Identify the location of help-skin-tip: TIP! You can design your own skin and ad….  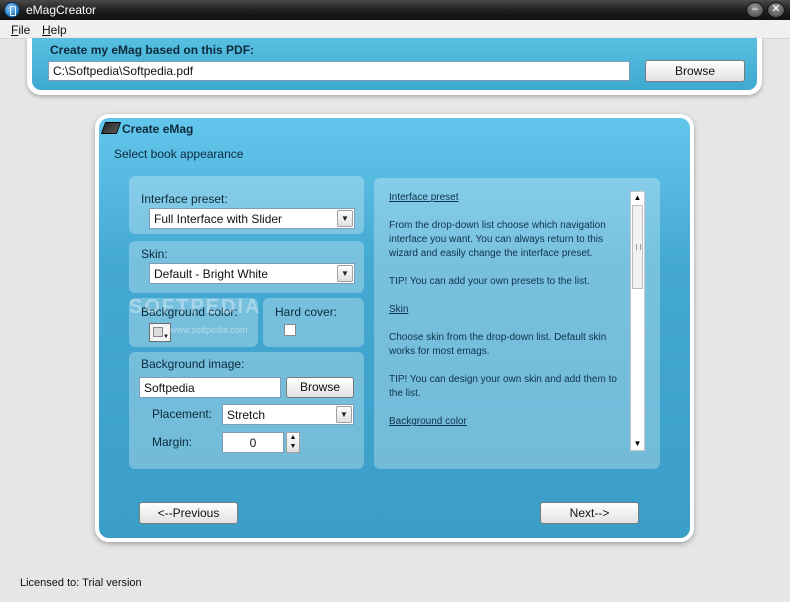
(503, 386).